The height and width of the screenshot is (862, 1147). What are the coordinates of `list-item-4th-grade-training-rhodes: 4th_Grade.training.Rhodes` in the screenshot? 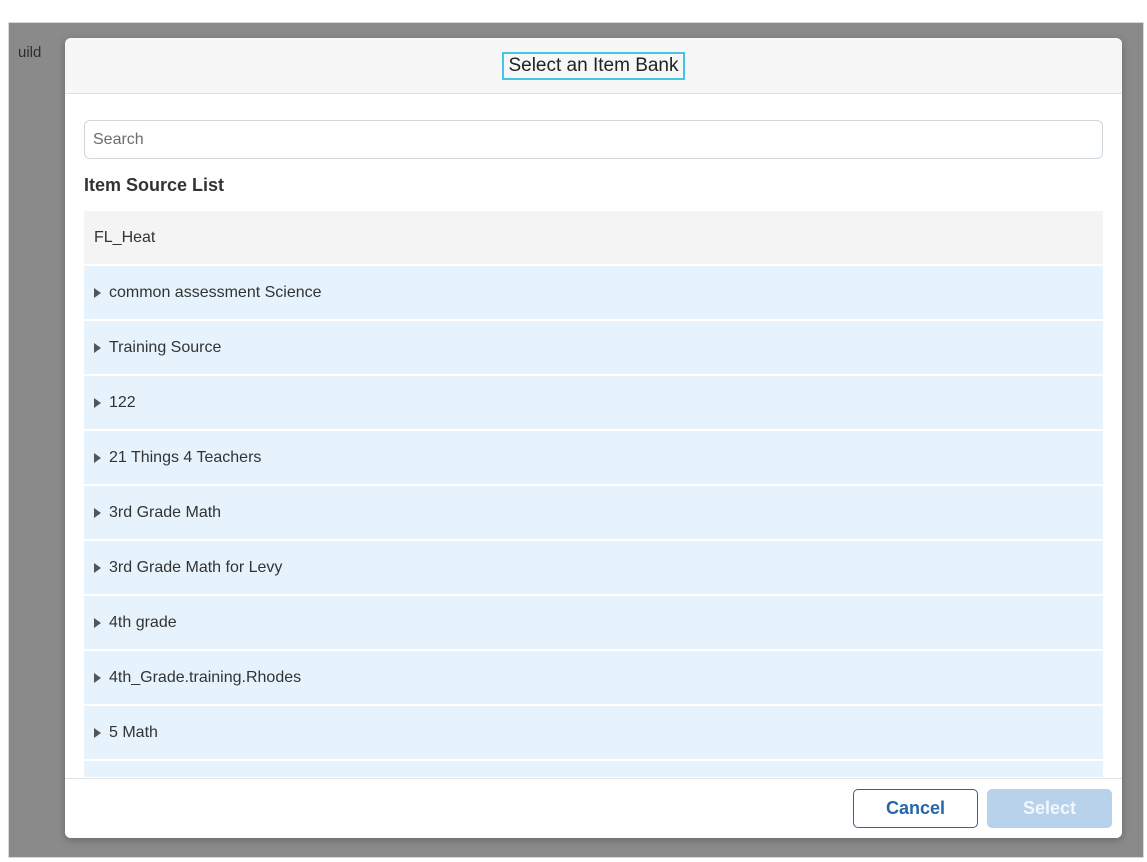 It's located at (593, 677).